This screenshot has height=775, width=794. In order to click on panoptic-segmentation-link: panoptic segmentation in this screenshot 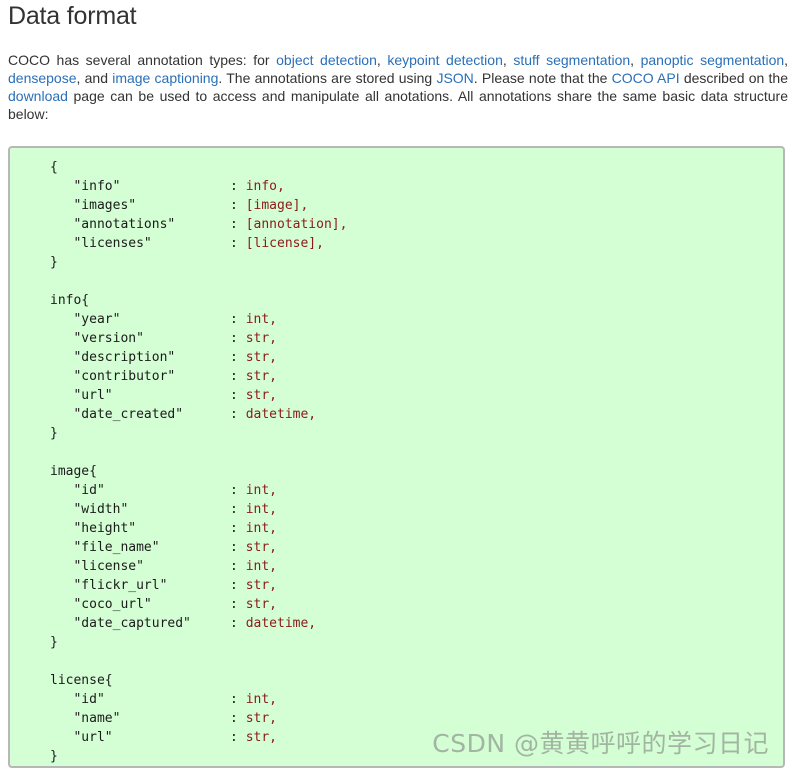, I will do `click(713, 60)`.